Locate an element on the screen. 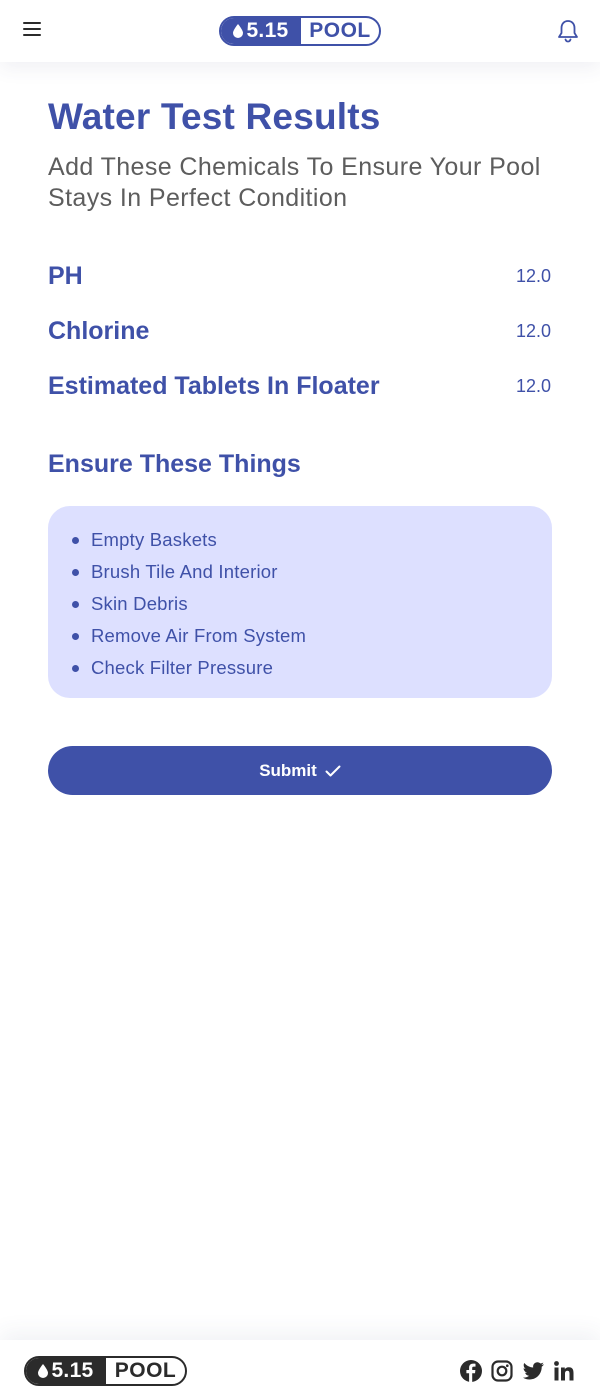 The image size is (600, 1400). result-row-chlorine: Chlorine 12.0 is located at coordinates (299, 332).